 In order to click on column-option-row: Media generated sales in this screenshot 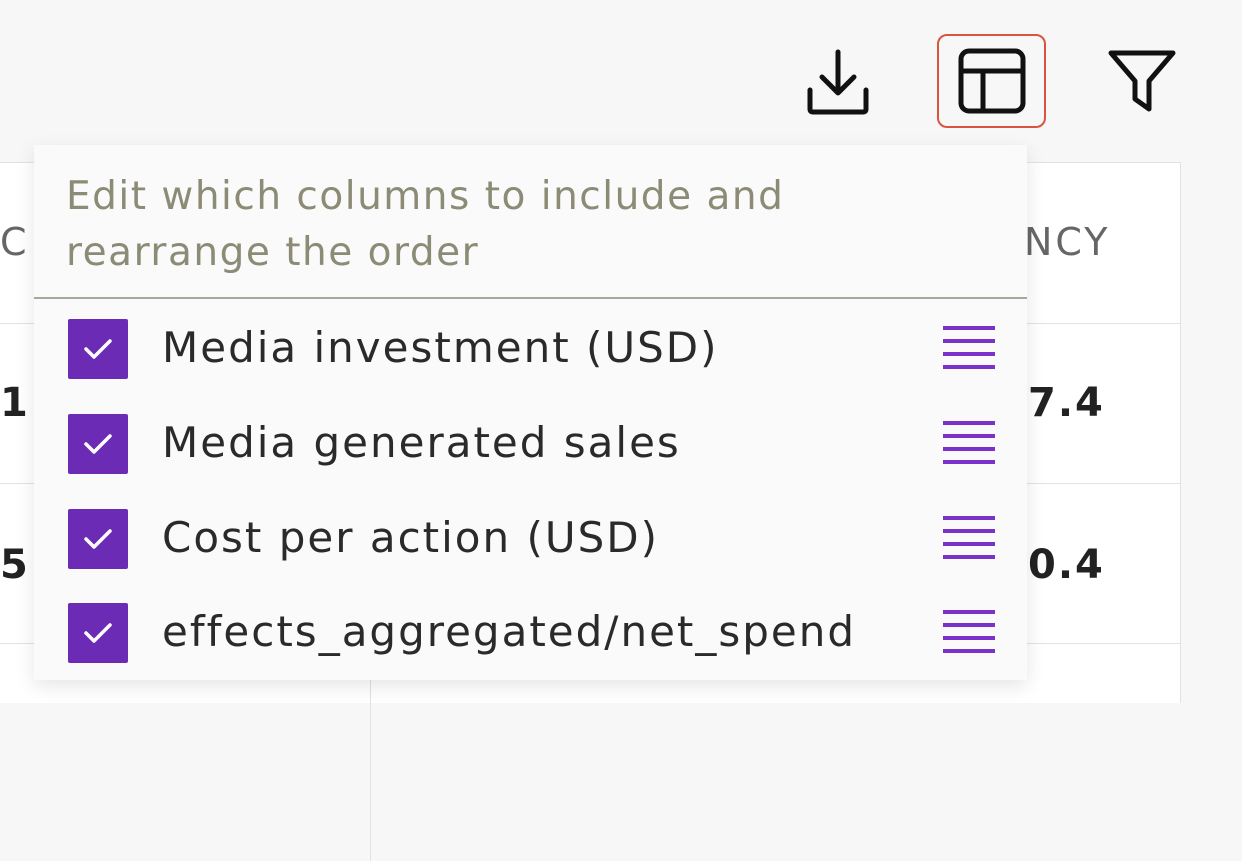, I will do `click(530, 444)`.